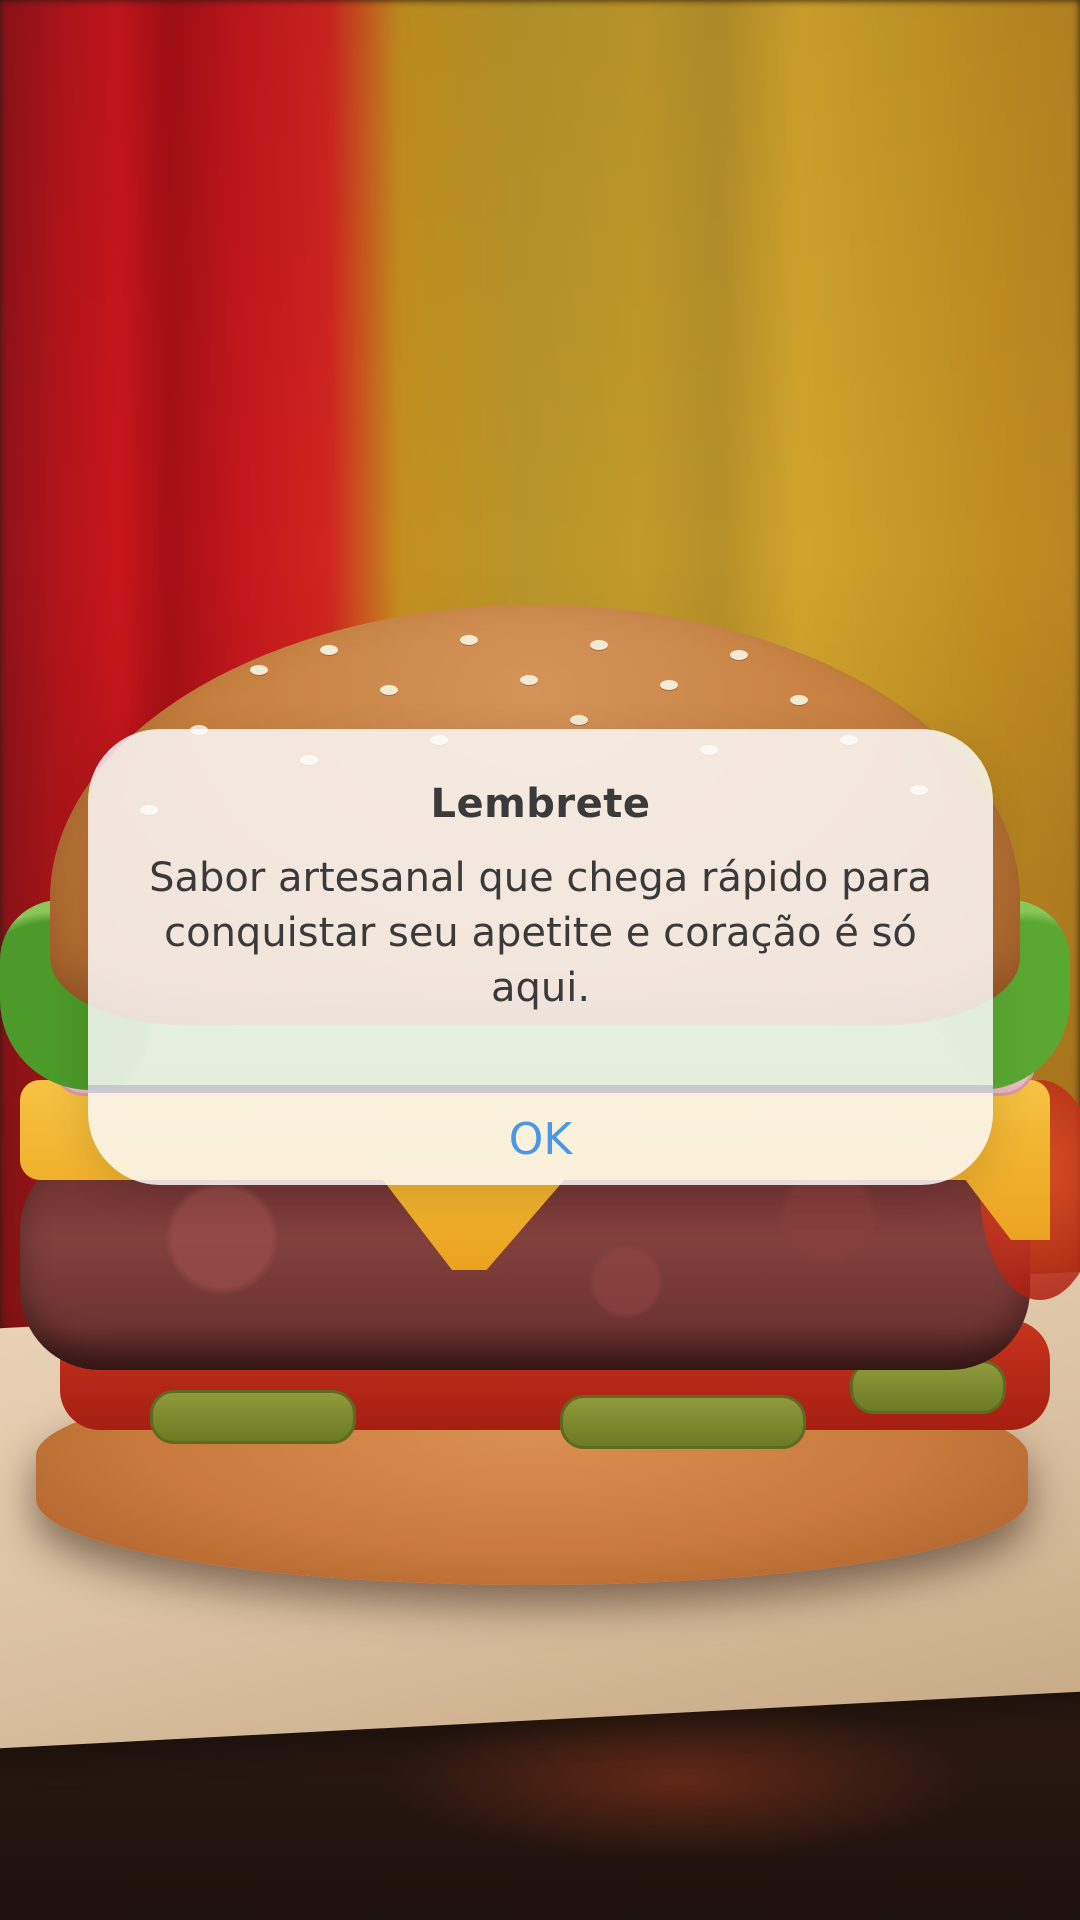  I want to click on dialog-title: Lembrete, so click(540, 804).